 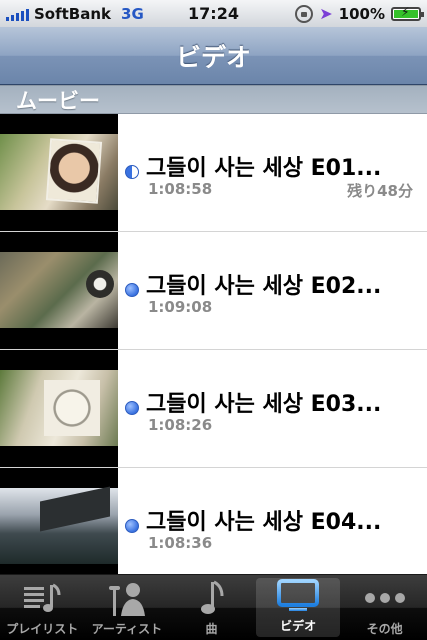 I want to click on tab-artists: アーティスト, so click(x=127, y=607).